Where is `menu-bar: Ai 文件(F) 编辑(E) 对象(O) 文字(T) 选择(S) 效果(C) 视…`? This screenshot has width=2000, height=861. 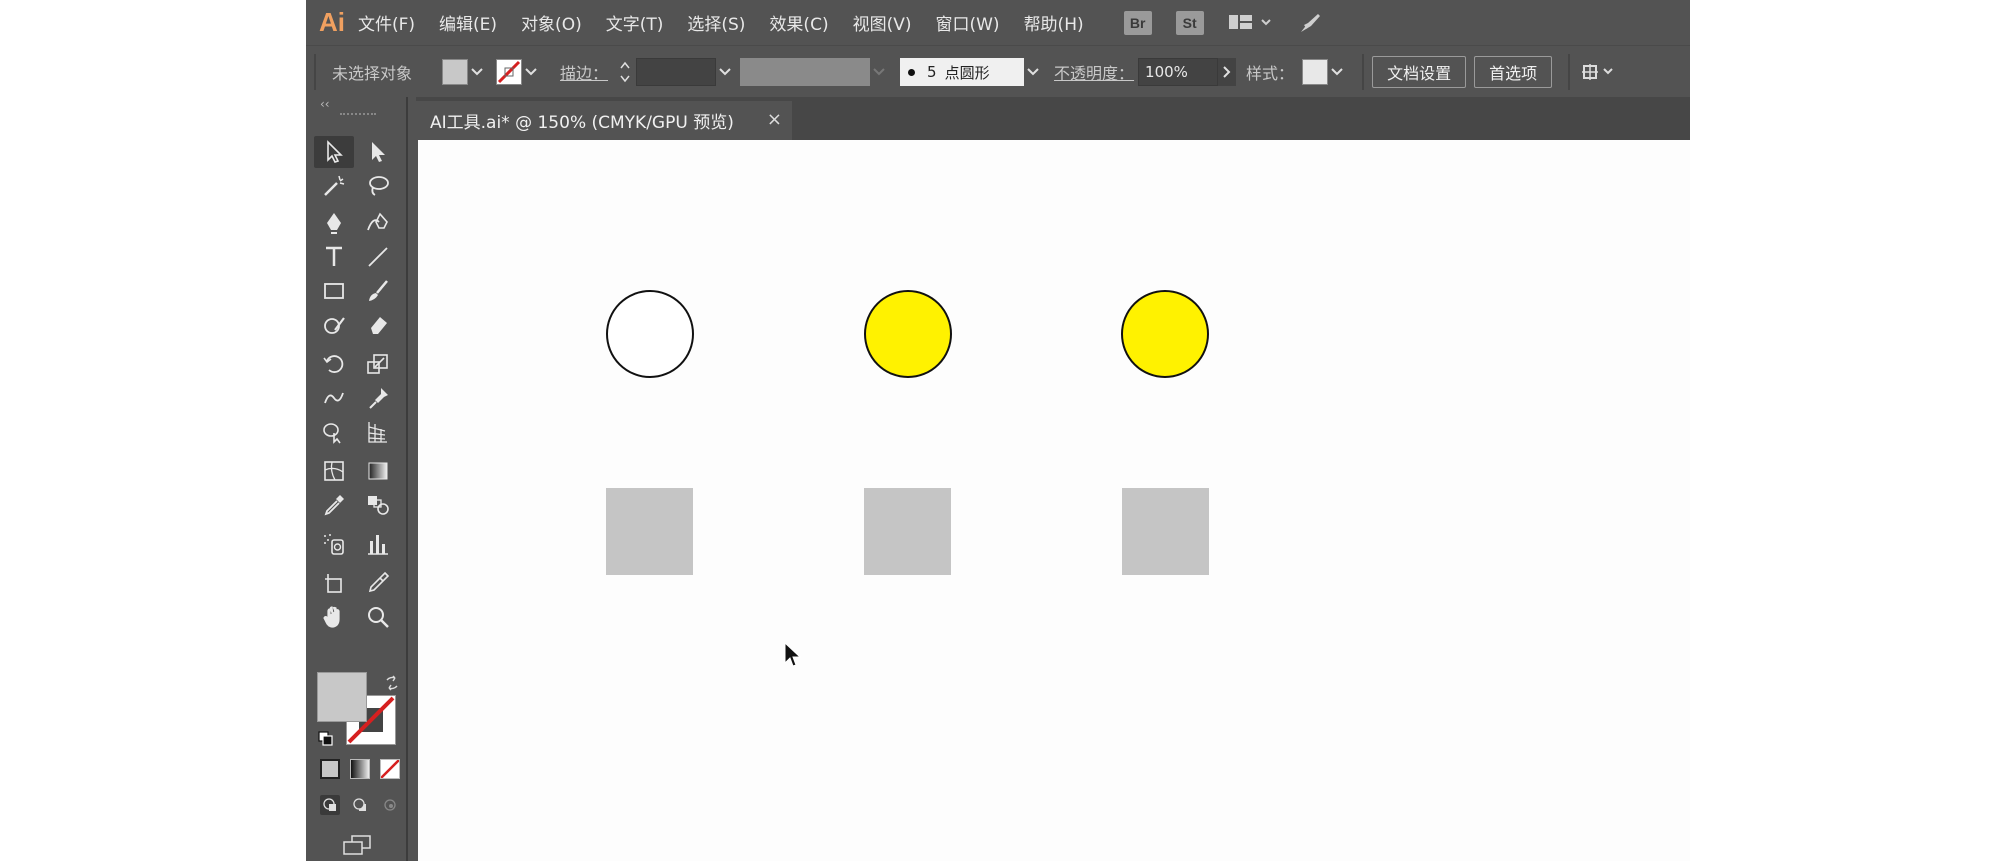
menu-bar: Ai 文件(F) 编辑(E) 对象(O) 文字(T) 选择(S) 效果(C) 视… is located at coordinates (998, 22).